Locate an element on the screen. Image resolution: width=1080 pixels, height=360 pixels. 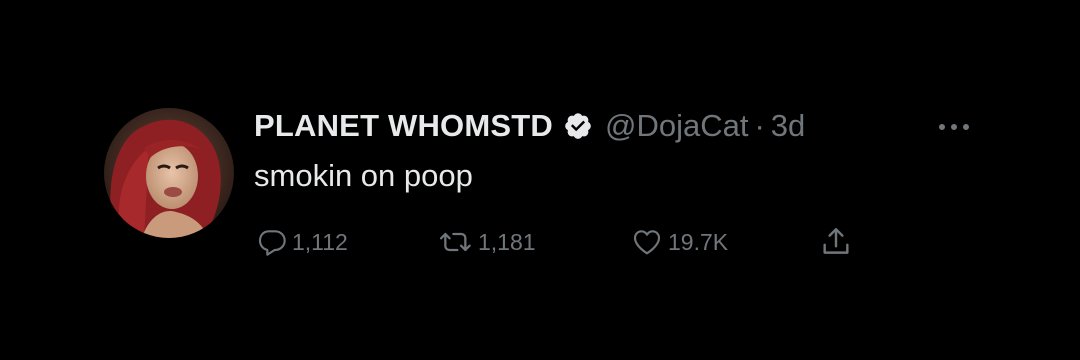
timestamp: 3d is located at coordinates (788, 126).